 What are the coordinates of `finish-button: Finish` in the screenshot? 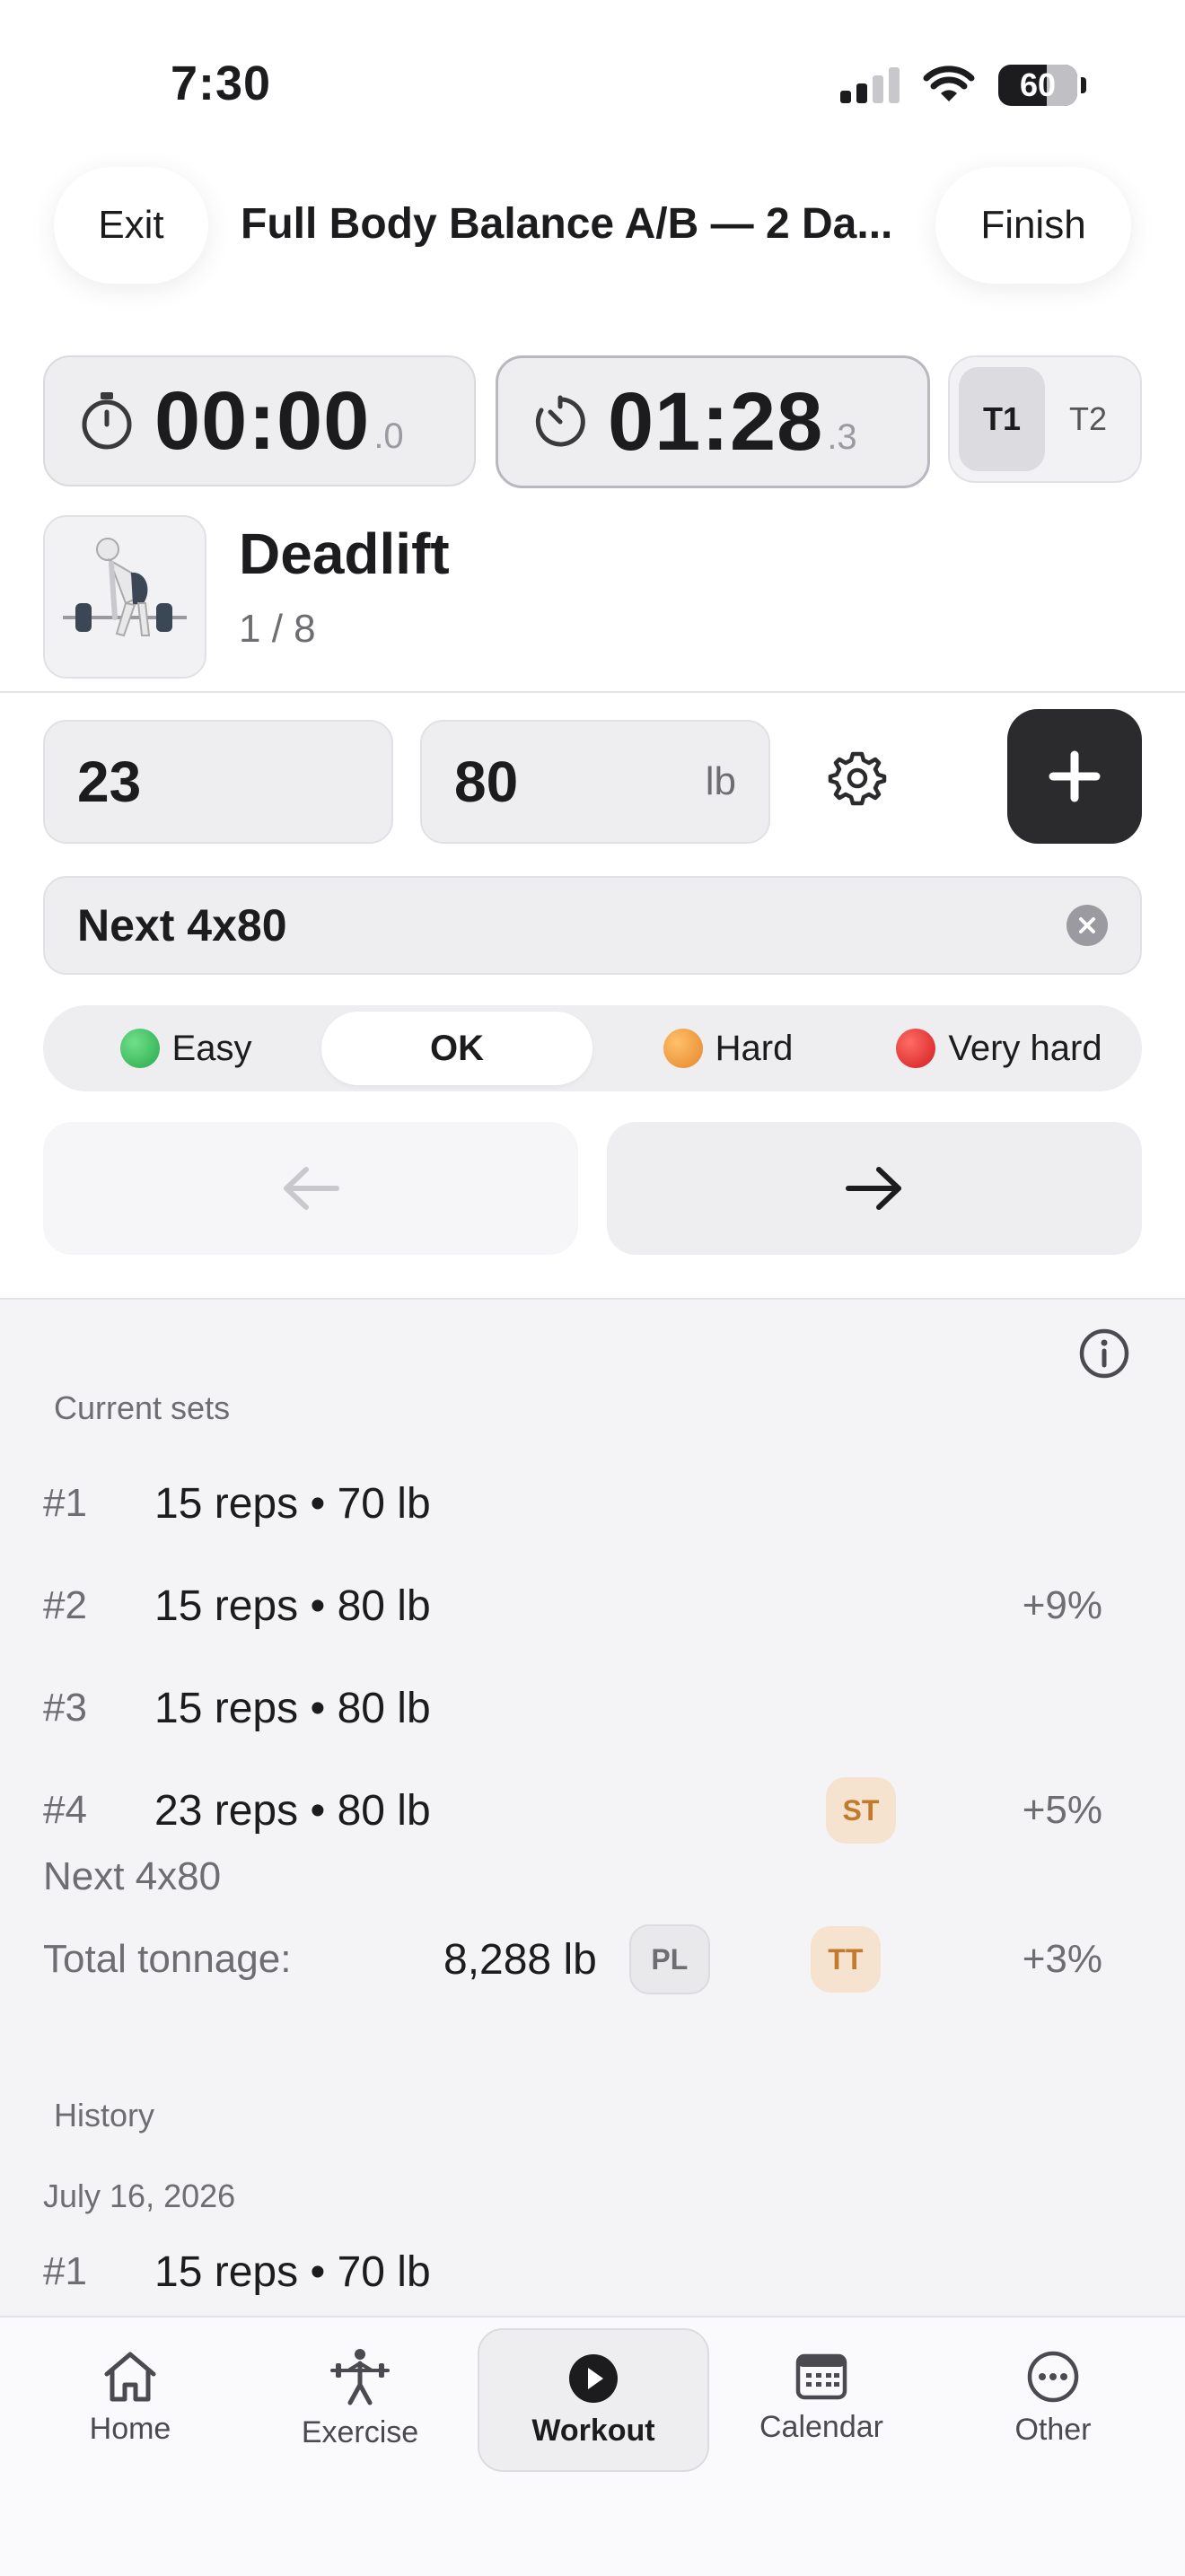 It's located at (1033, 225).